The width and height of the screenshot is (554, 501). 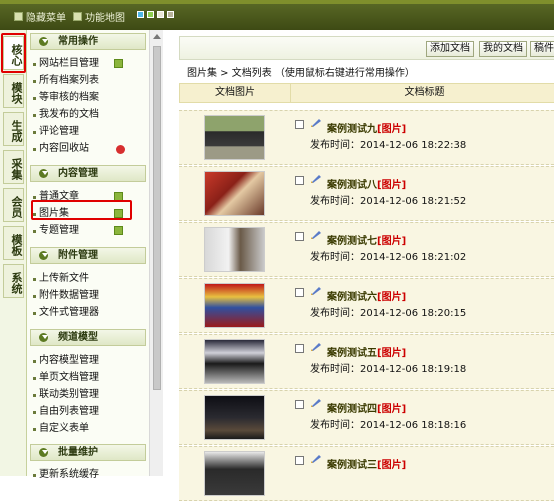 I want to click on tab-generate: 生成, so click(x=13, y=129).